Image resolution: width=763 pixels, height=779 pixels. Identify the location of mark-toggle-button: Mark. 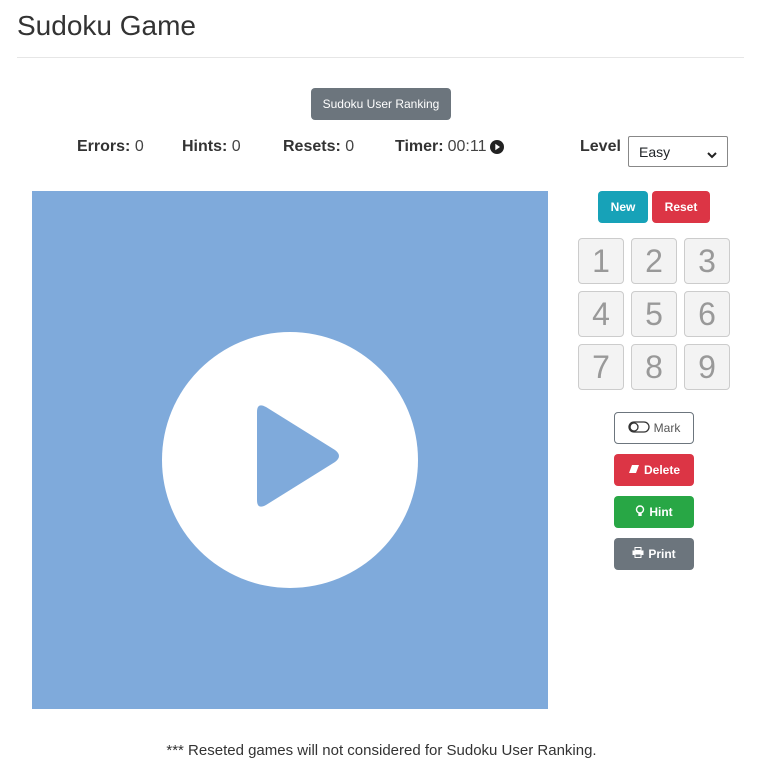
(654, 428).